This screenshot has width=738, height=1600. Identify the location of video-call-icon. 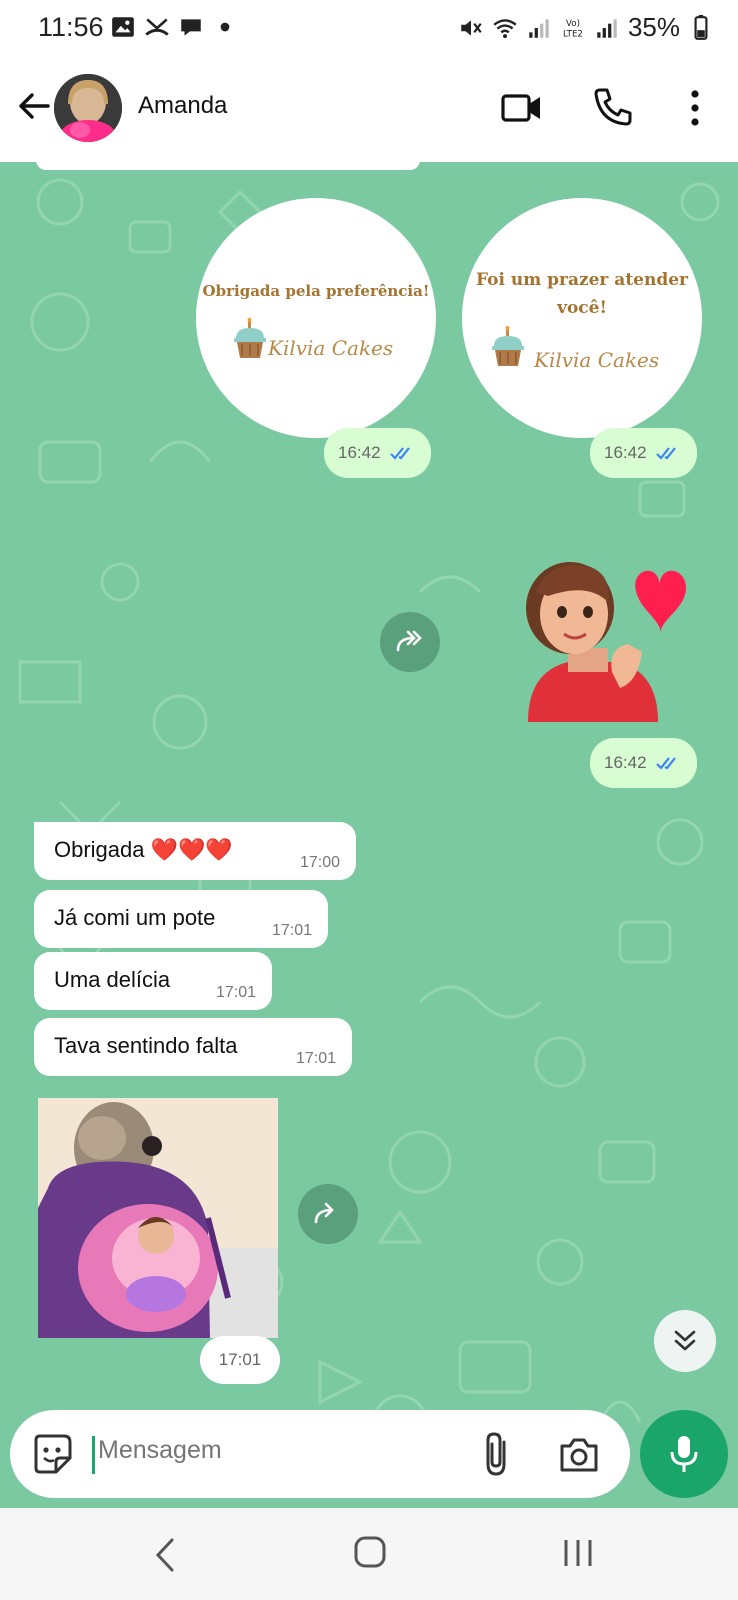
(522, 108).